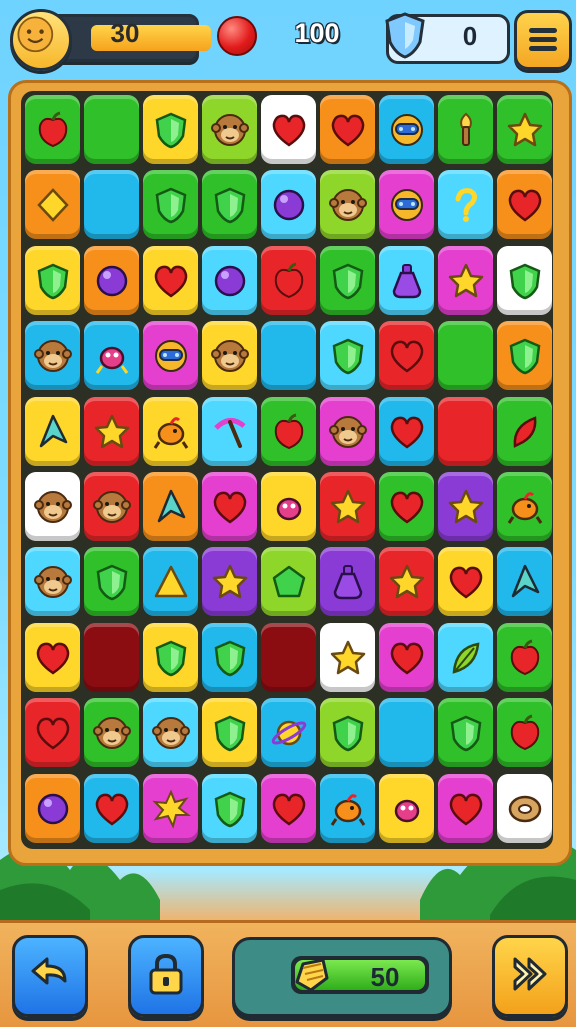 This screenshot has width=576, height=1027. What do you see at coordinates (385, 977) in the screenshot?
I see `moves-label: 50` at bounding box center [385, 977].